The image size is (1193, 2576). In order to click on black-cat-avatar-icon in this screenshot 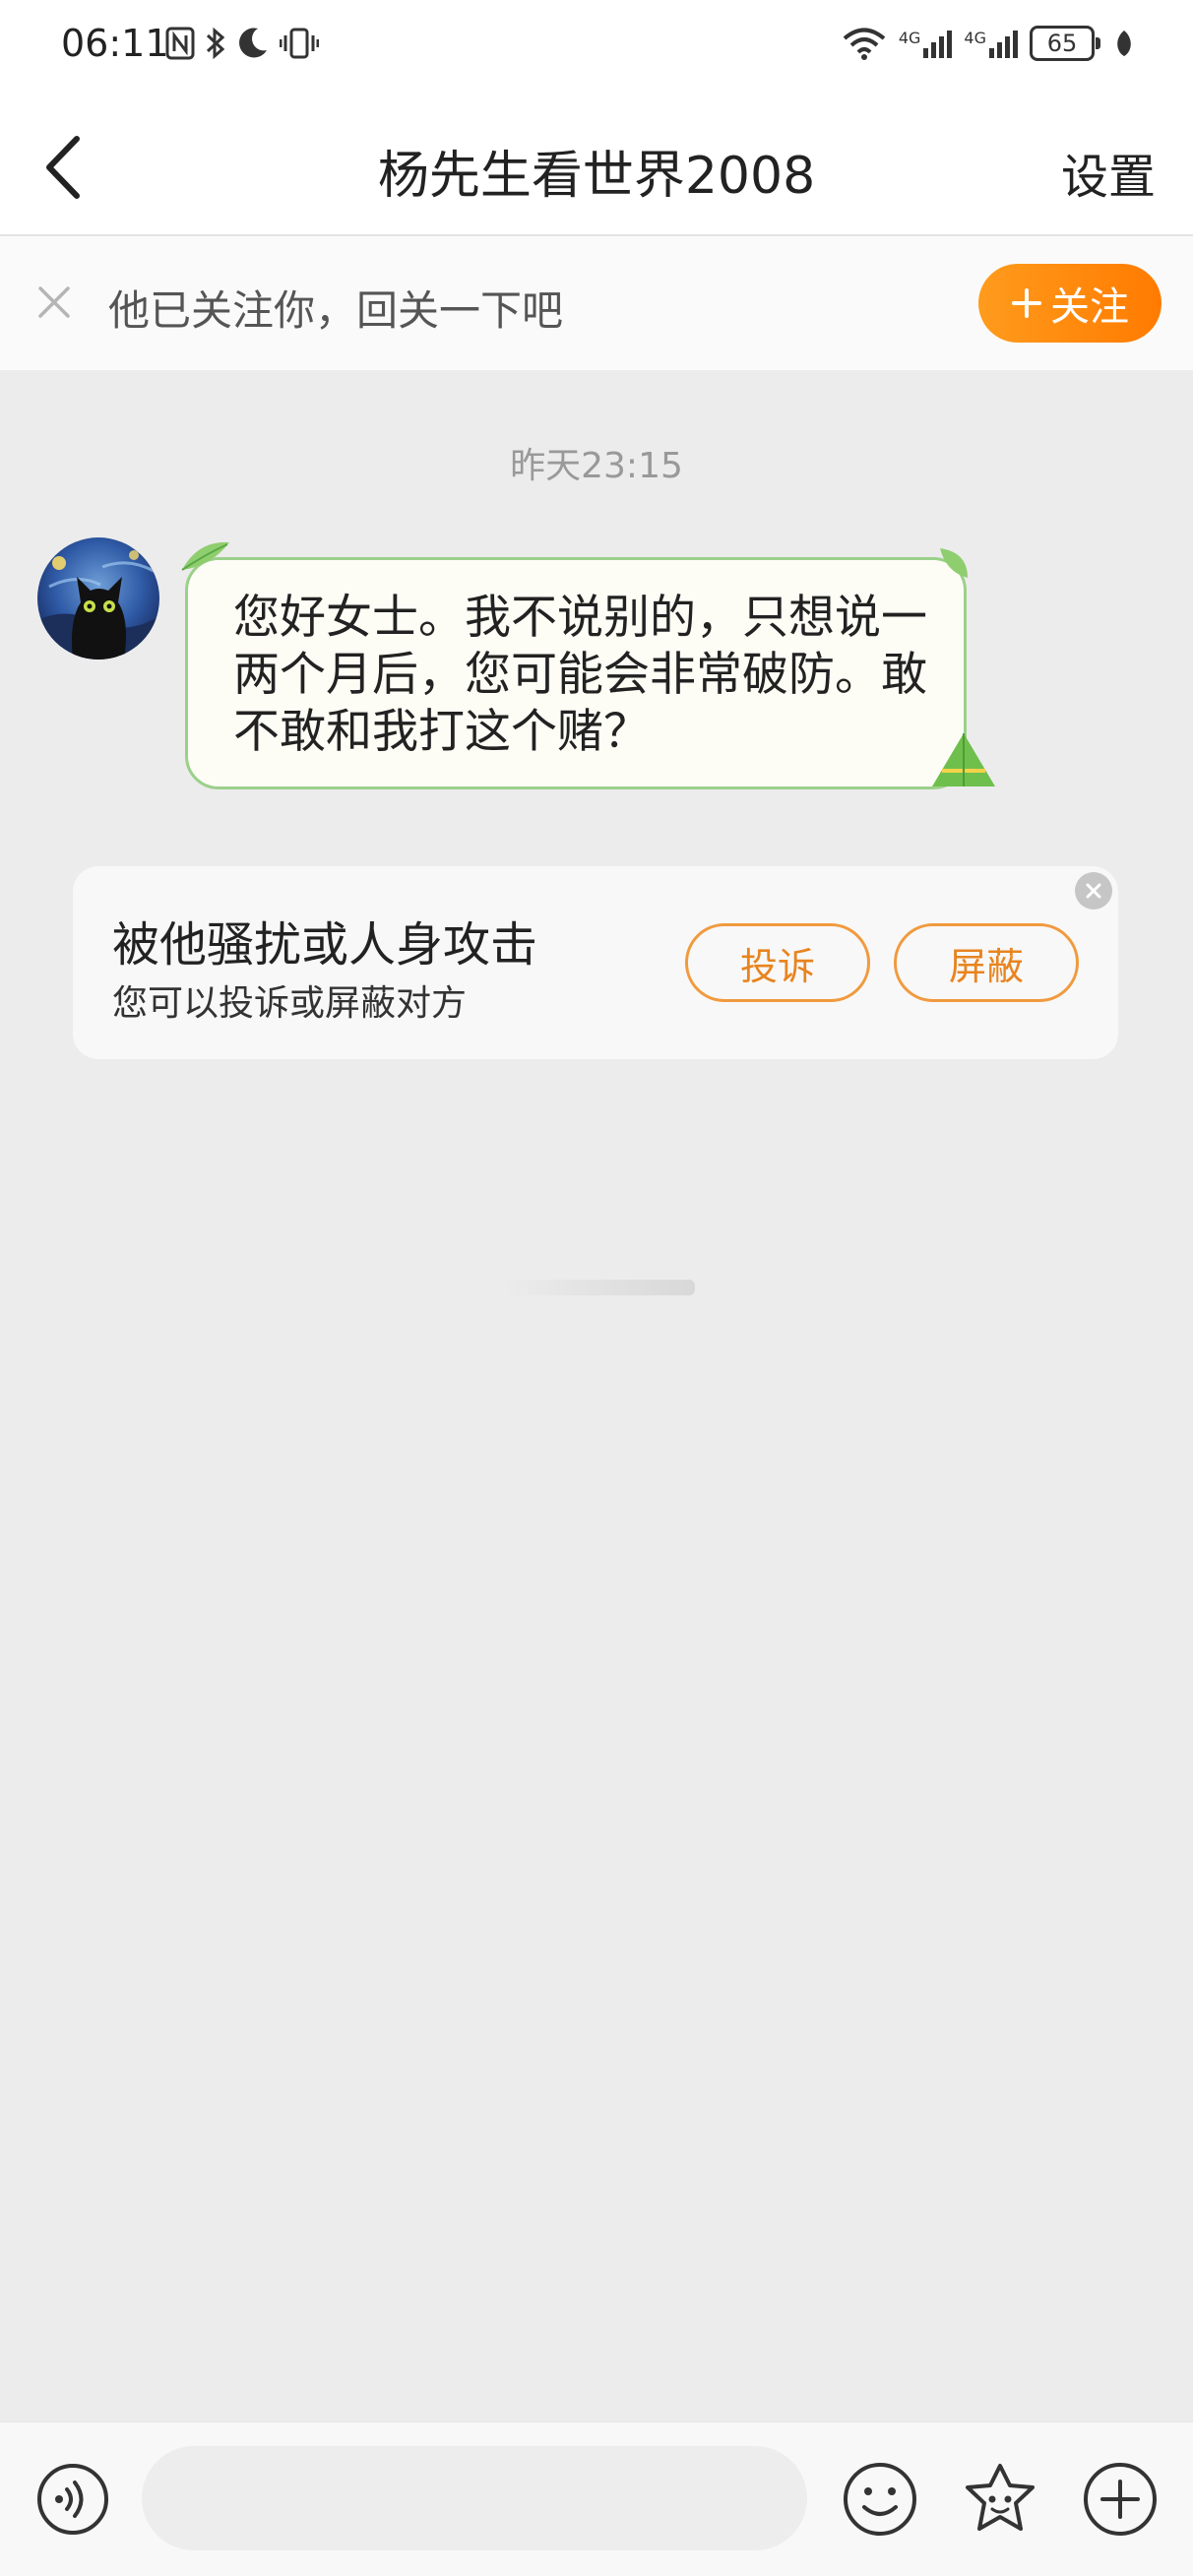, I will do `click(98, 598)`.